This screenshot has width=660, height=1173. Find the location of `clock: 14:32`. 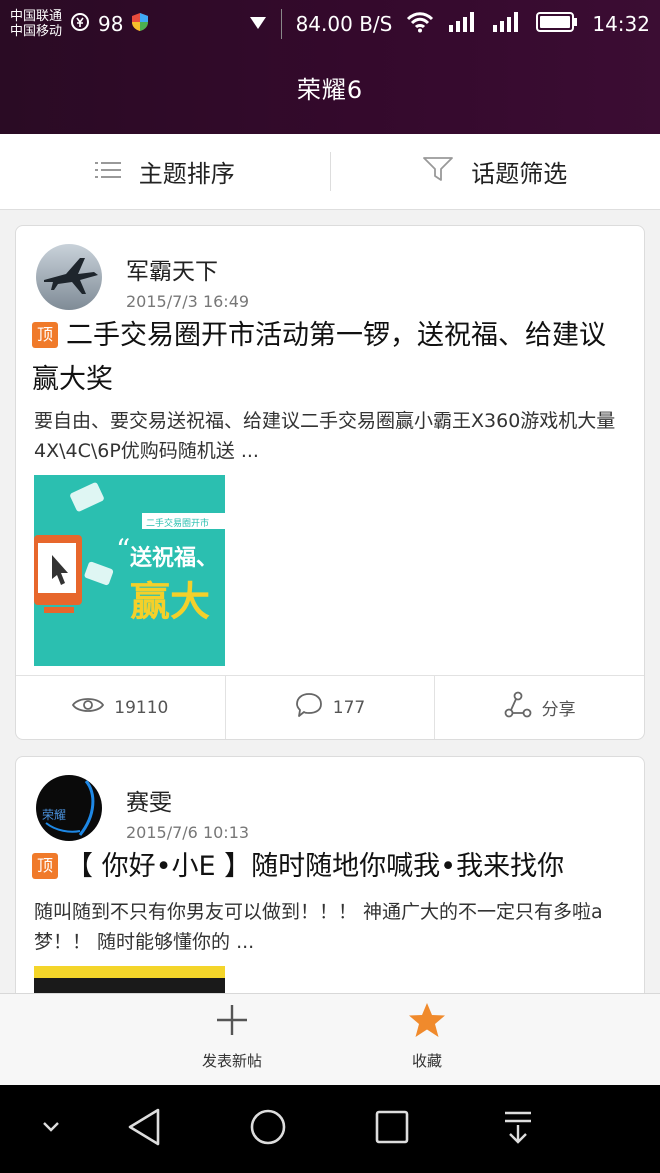

clock: 14:32 is located at coordinates (621, 24).